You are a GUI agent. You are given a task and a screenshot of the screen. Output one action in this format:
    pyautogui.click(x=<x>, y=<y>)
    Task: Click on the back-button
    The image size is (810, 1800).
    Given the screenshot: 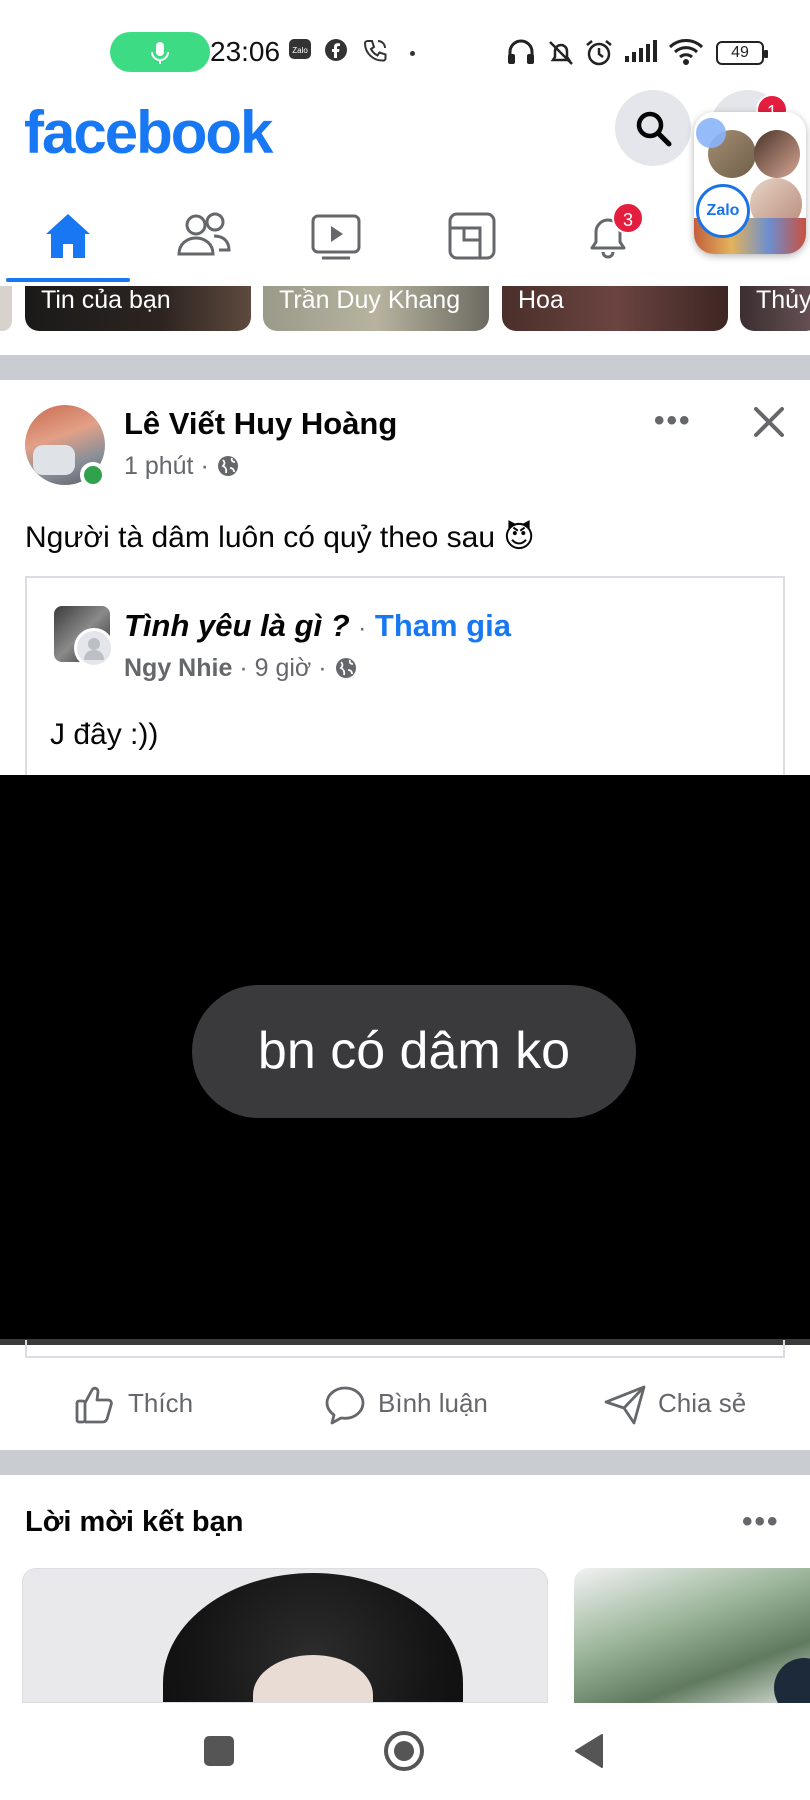 What is the action you would take?
    pyautogui.click(x=588, y=1751)
    